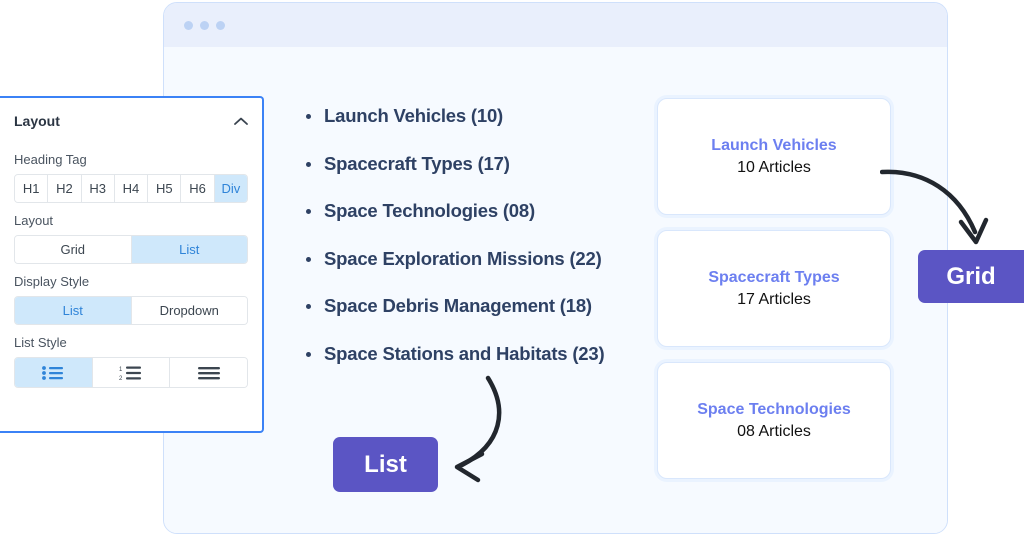  I want to click on list-style-option-numbered: 1 2, so click(131, 372).